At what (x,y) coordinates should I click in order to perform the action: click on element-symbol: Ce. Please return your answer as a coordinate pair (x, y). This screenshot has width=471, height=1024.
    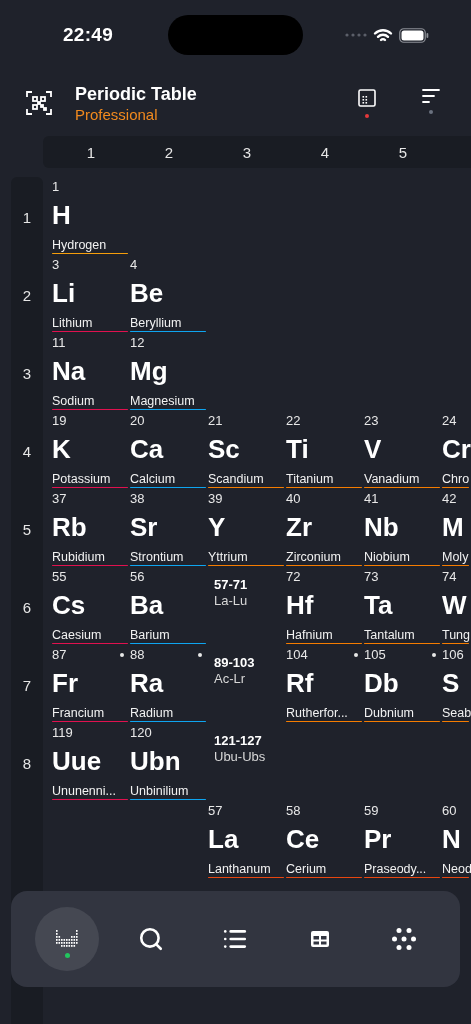
    Looking at the image, I should click on (303, 839).